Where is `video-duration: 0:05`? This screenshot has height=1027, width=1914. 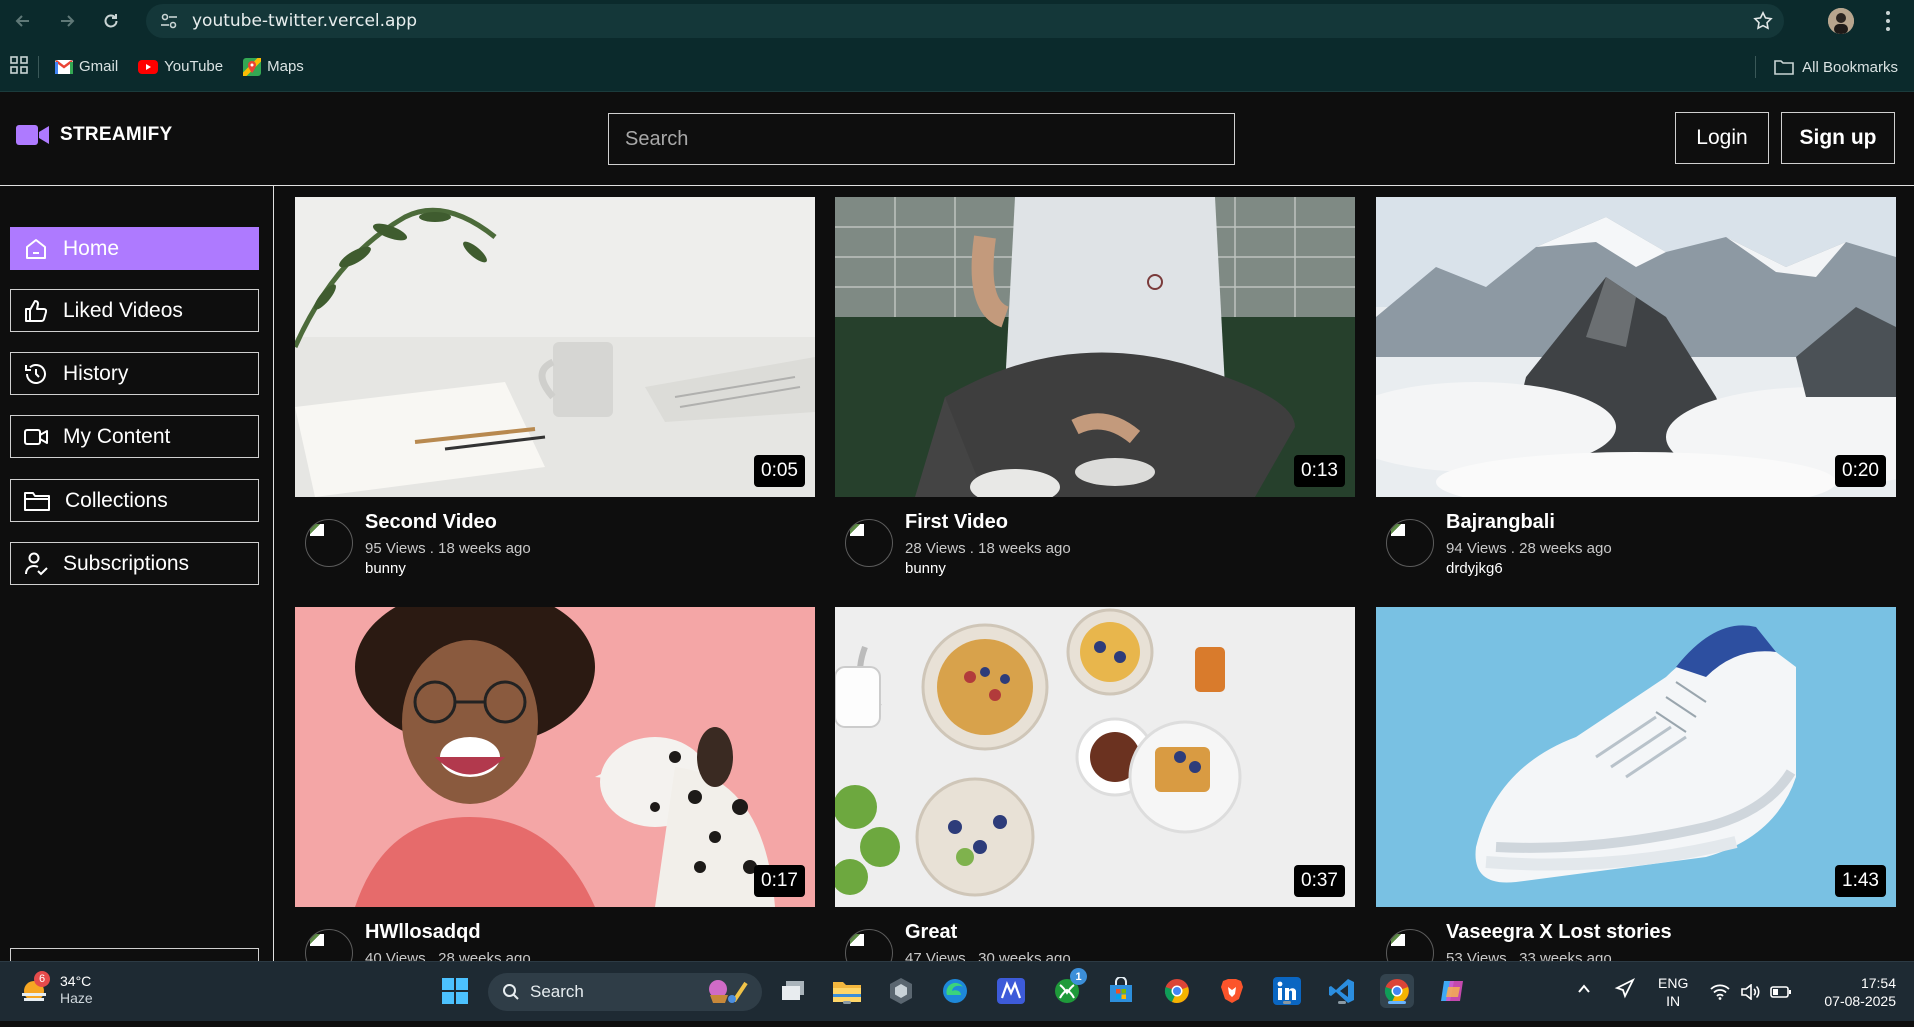 video-duration: 0:05 is located at coordinates (779, 471).